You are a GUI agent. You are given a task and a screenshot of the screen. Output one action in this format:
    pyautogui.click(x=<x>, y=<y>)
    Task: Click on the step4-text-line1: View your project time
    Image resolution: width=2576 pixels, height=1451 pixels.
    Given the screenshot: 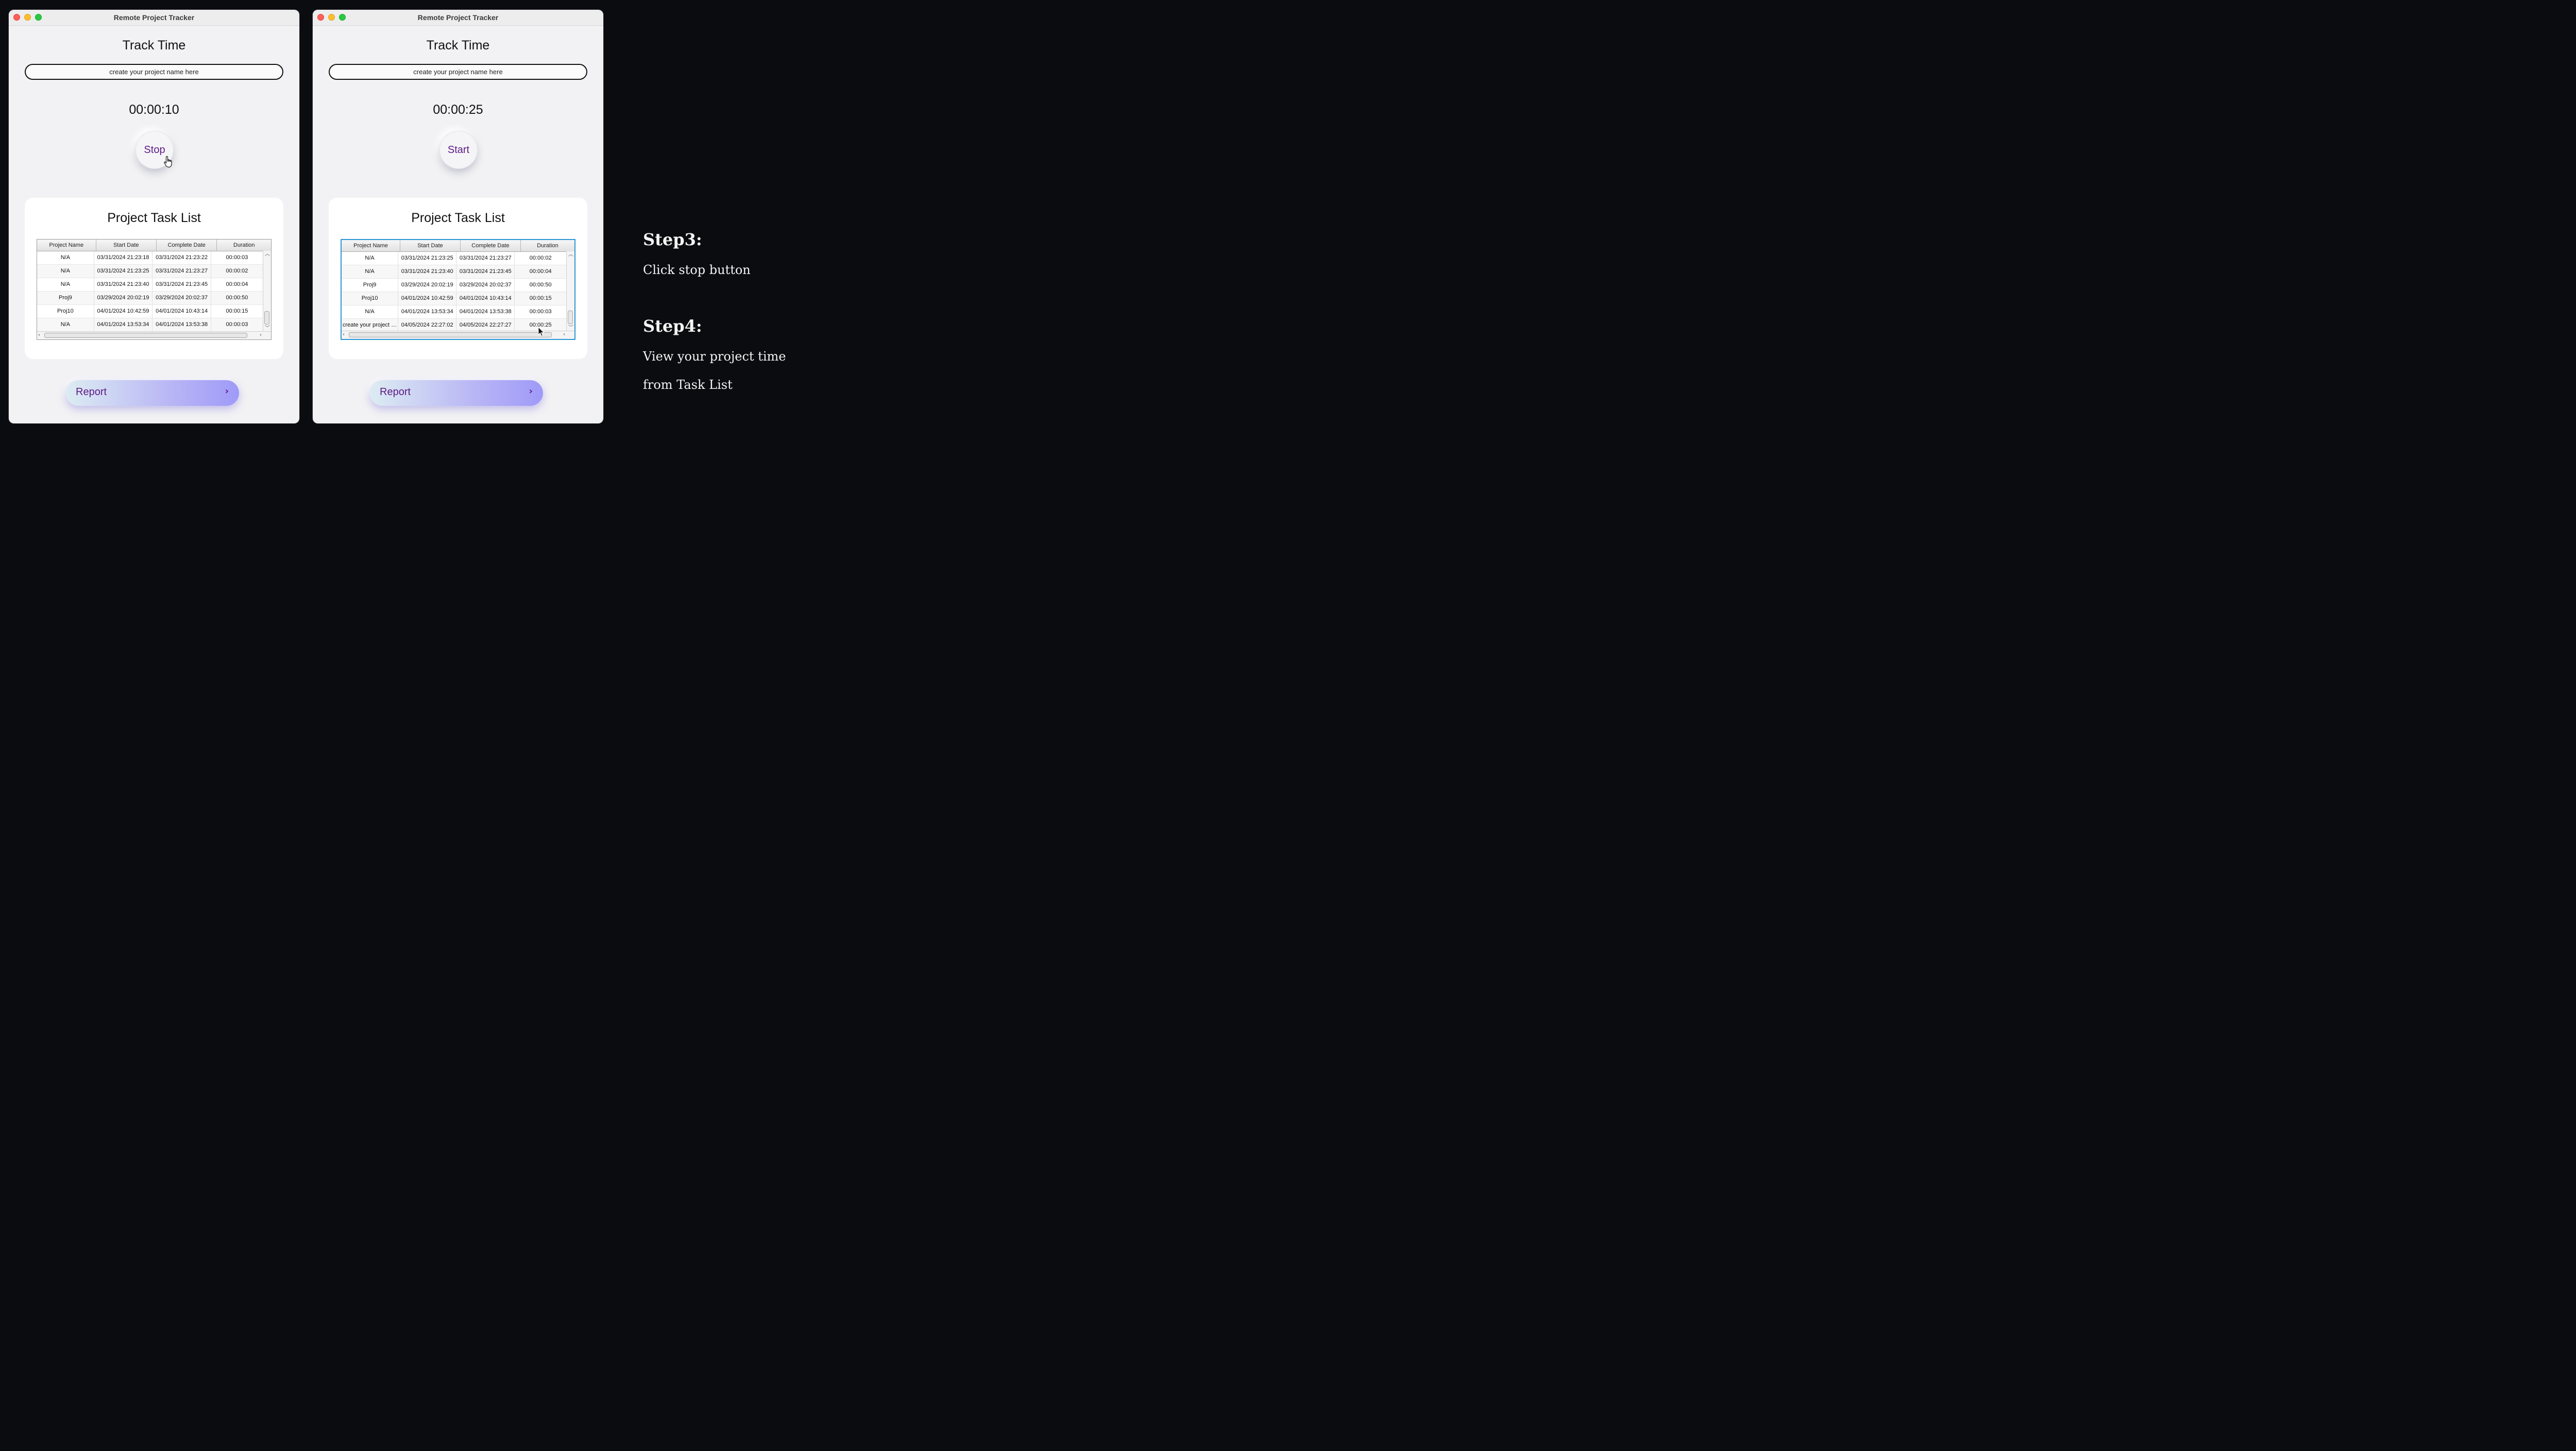 What is the action you would take?
    pyautogui.click(x=714, y=356)
    